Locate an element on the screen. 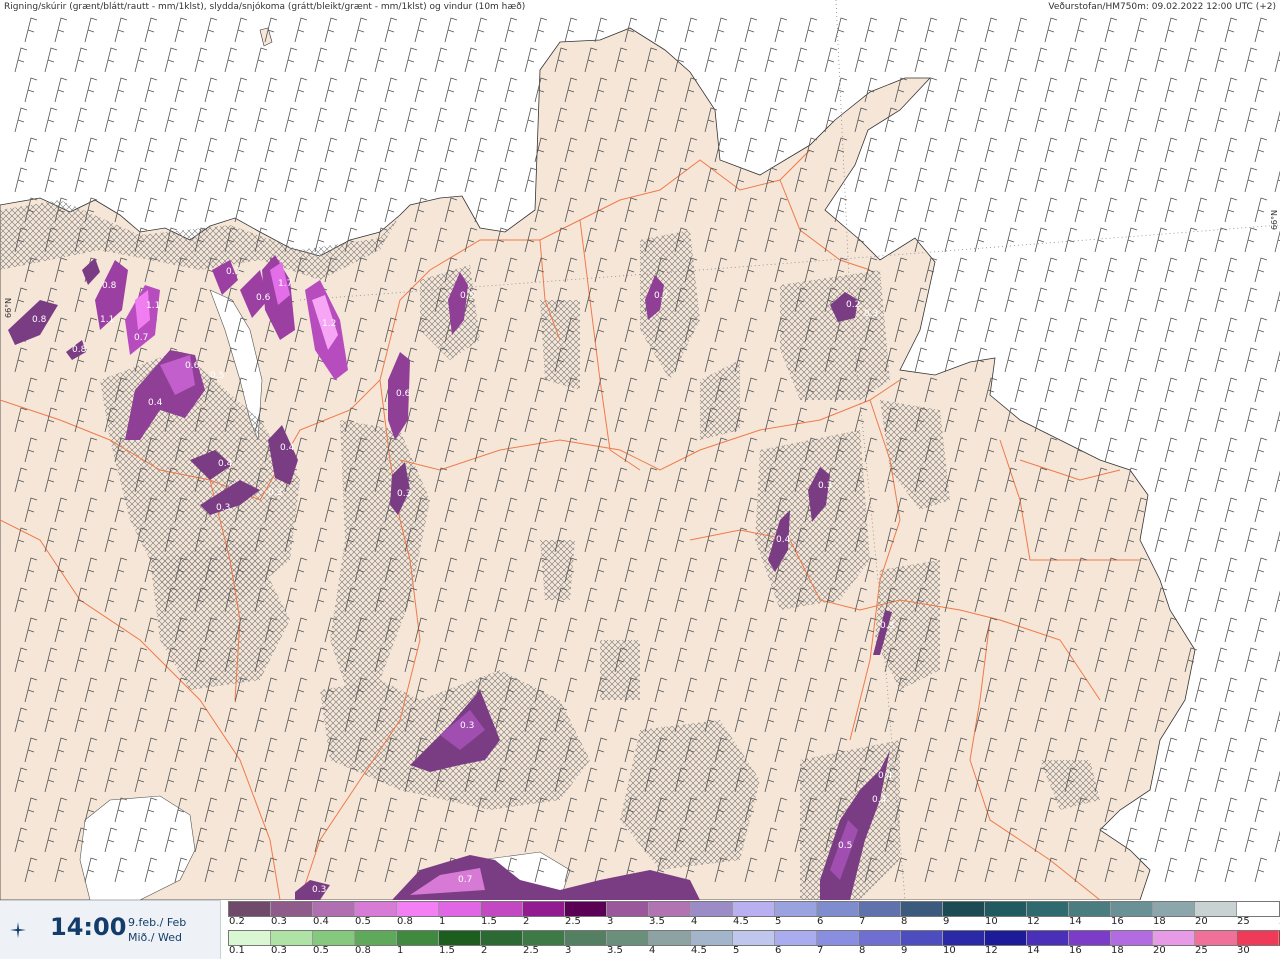  precip-value-label: 0.6 is located at coordinates (192, 366).